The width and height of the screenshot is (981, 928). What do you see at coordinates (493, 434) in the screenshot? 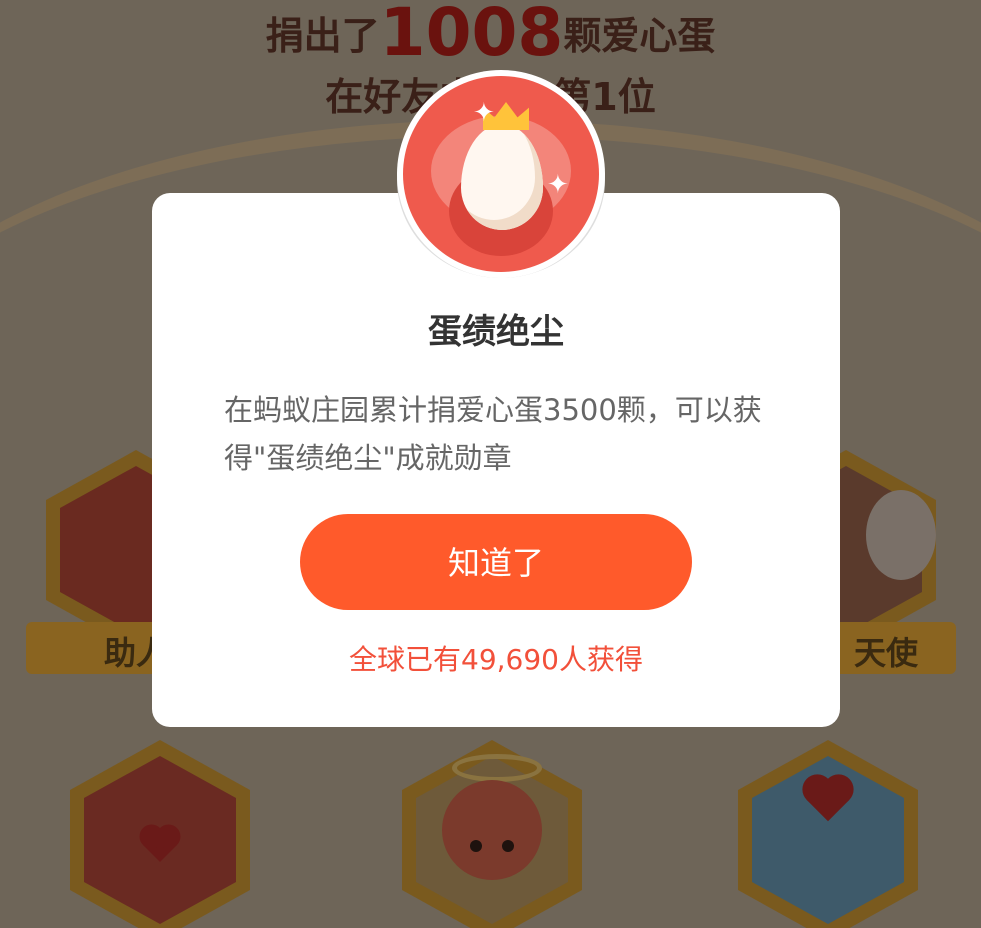
I see `modal-description: 在蚂蚁庄园累计捐爱心蛋3500颗，可以获得"蛋绩绝尘"成就勋章` at bounding box center [493, 434].